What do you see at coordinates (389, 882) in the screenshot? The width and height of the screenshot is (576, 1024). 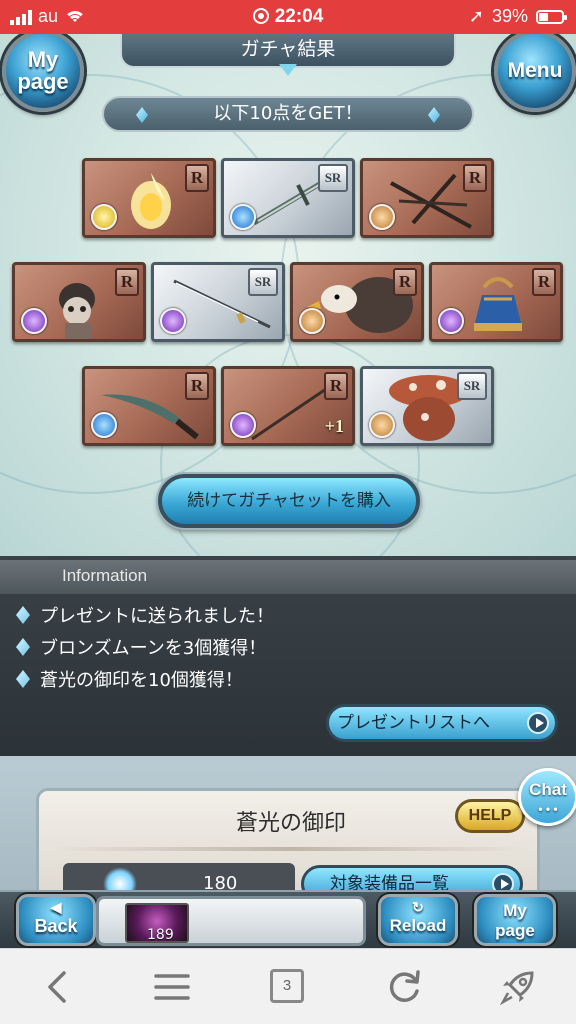 I see `equipment-list-label: 対象装備品一覧` at bounding box center [389, 882].